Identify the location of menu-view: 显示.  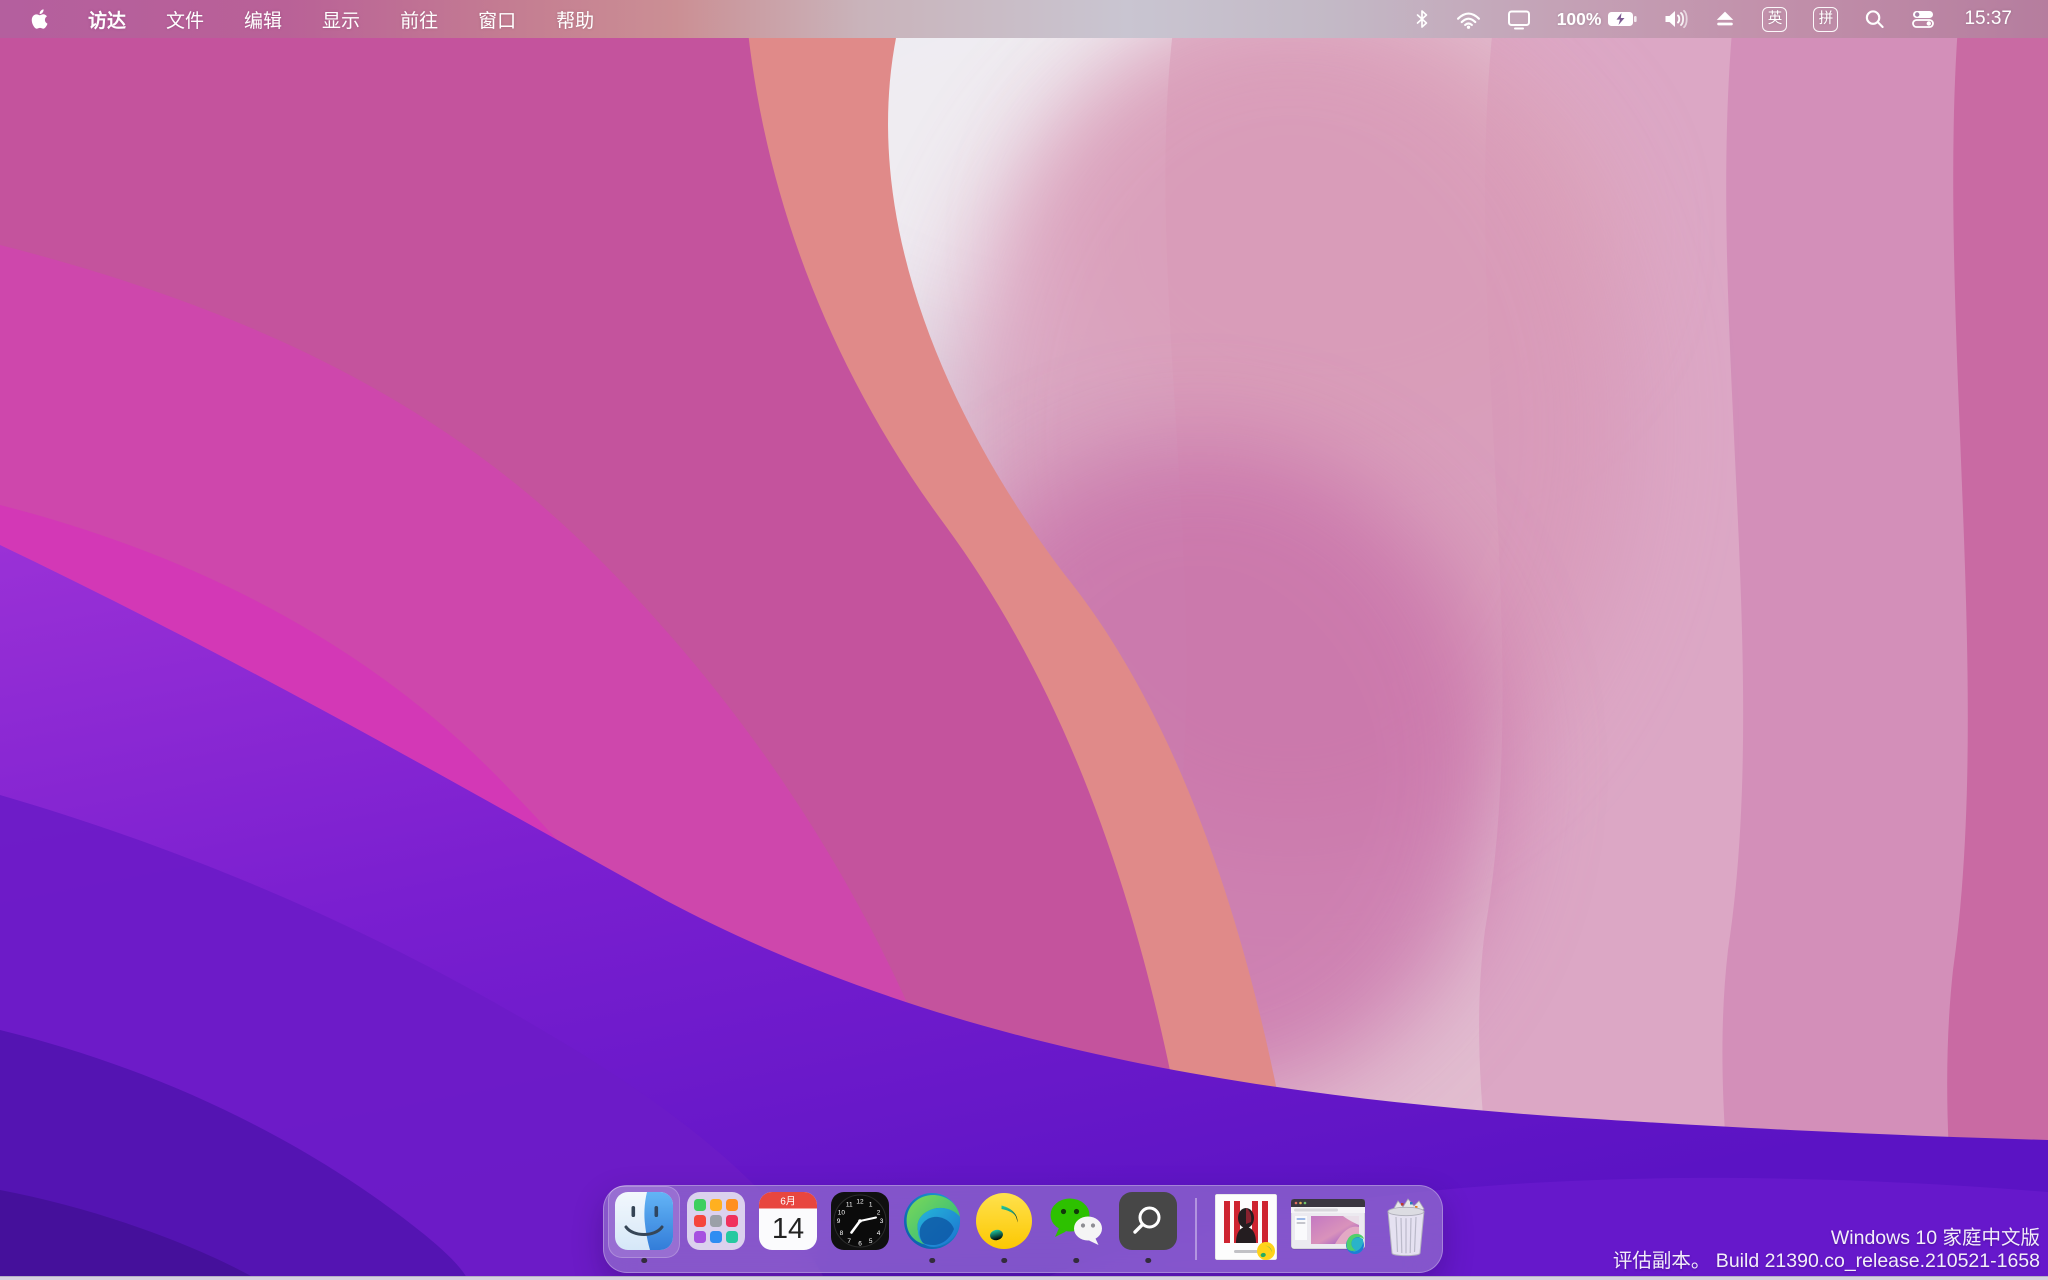
(341, 19).